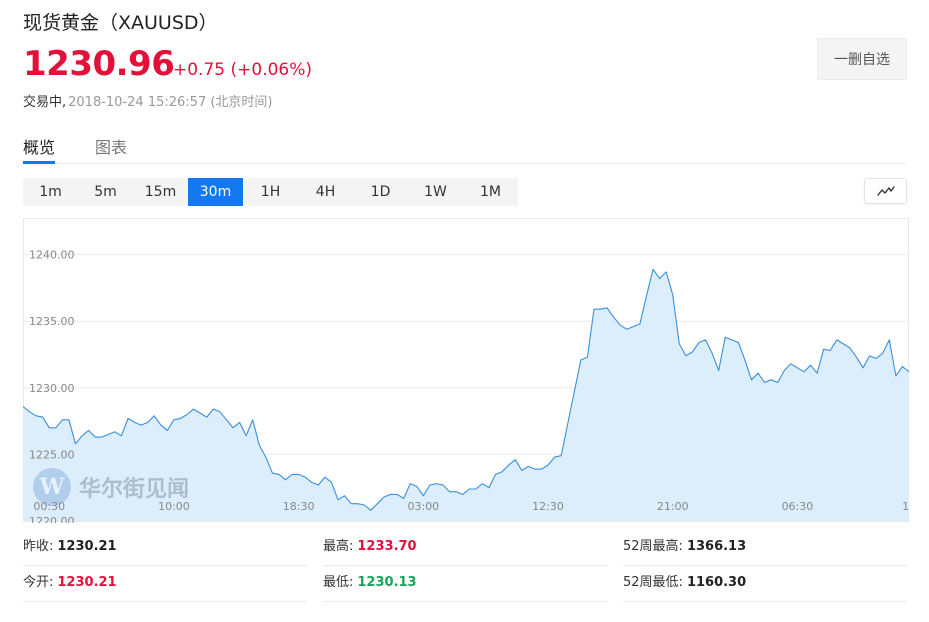  I want to click on current-price: 1230.96, so click(99, 64).